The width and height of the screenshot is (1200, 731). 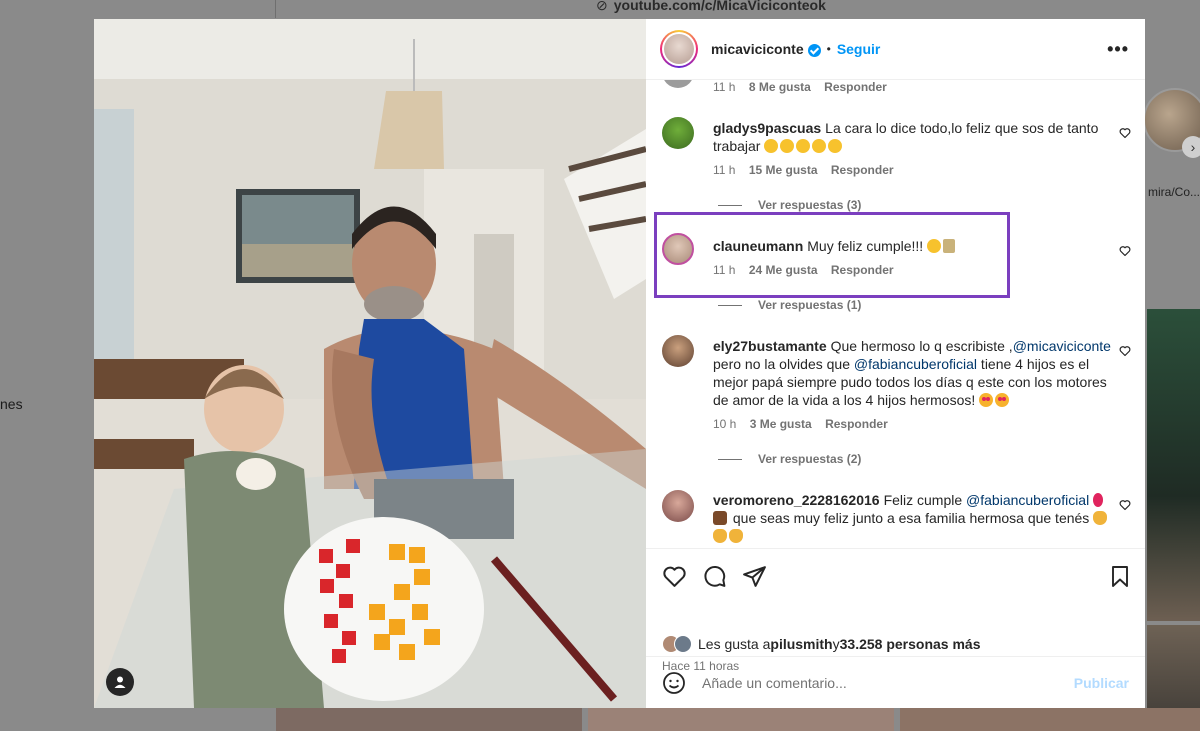 I want to click on chevron-right-icon: ›, so click(x=1191, y=147).